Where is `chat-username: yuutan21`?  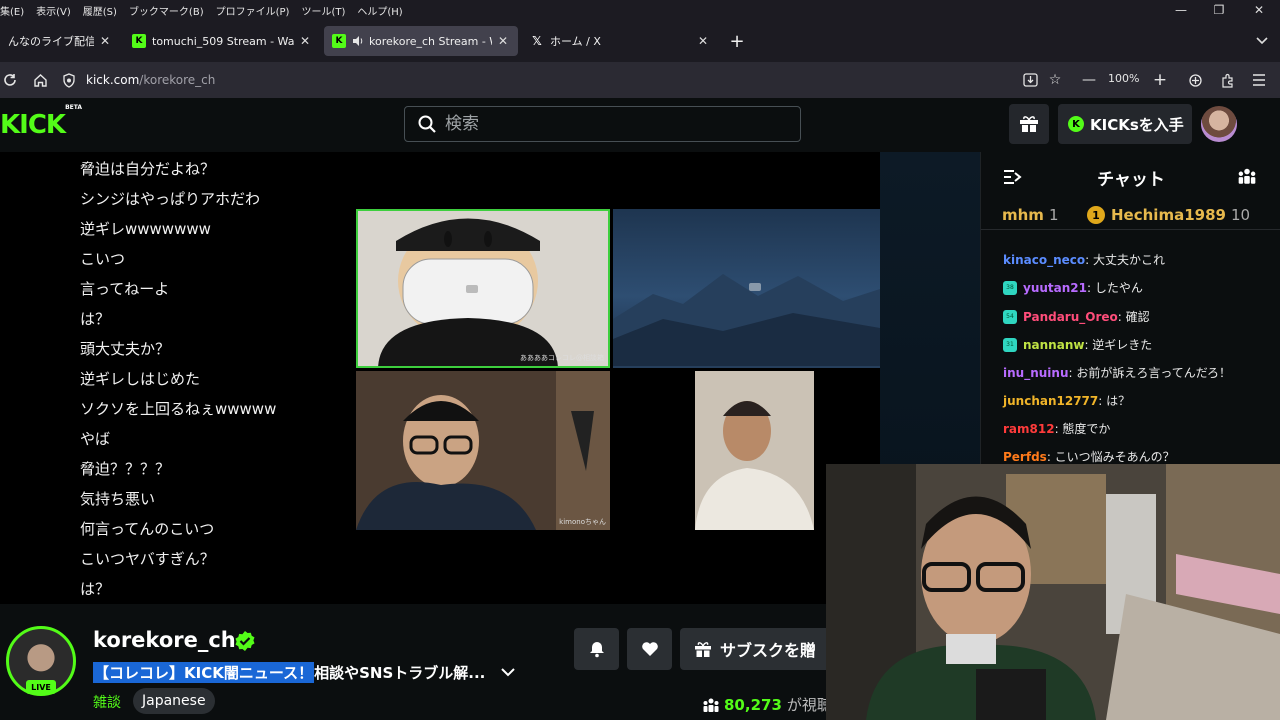
chat-username: yuutan21 is located at coordinates (1055, 288).